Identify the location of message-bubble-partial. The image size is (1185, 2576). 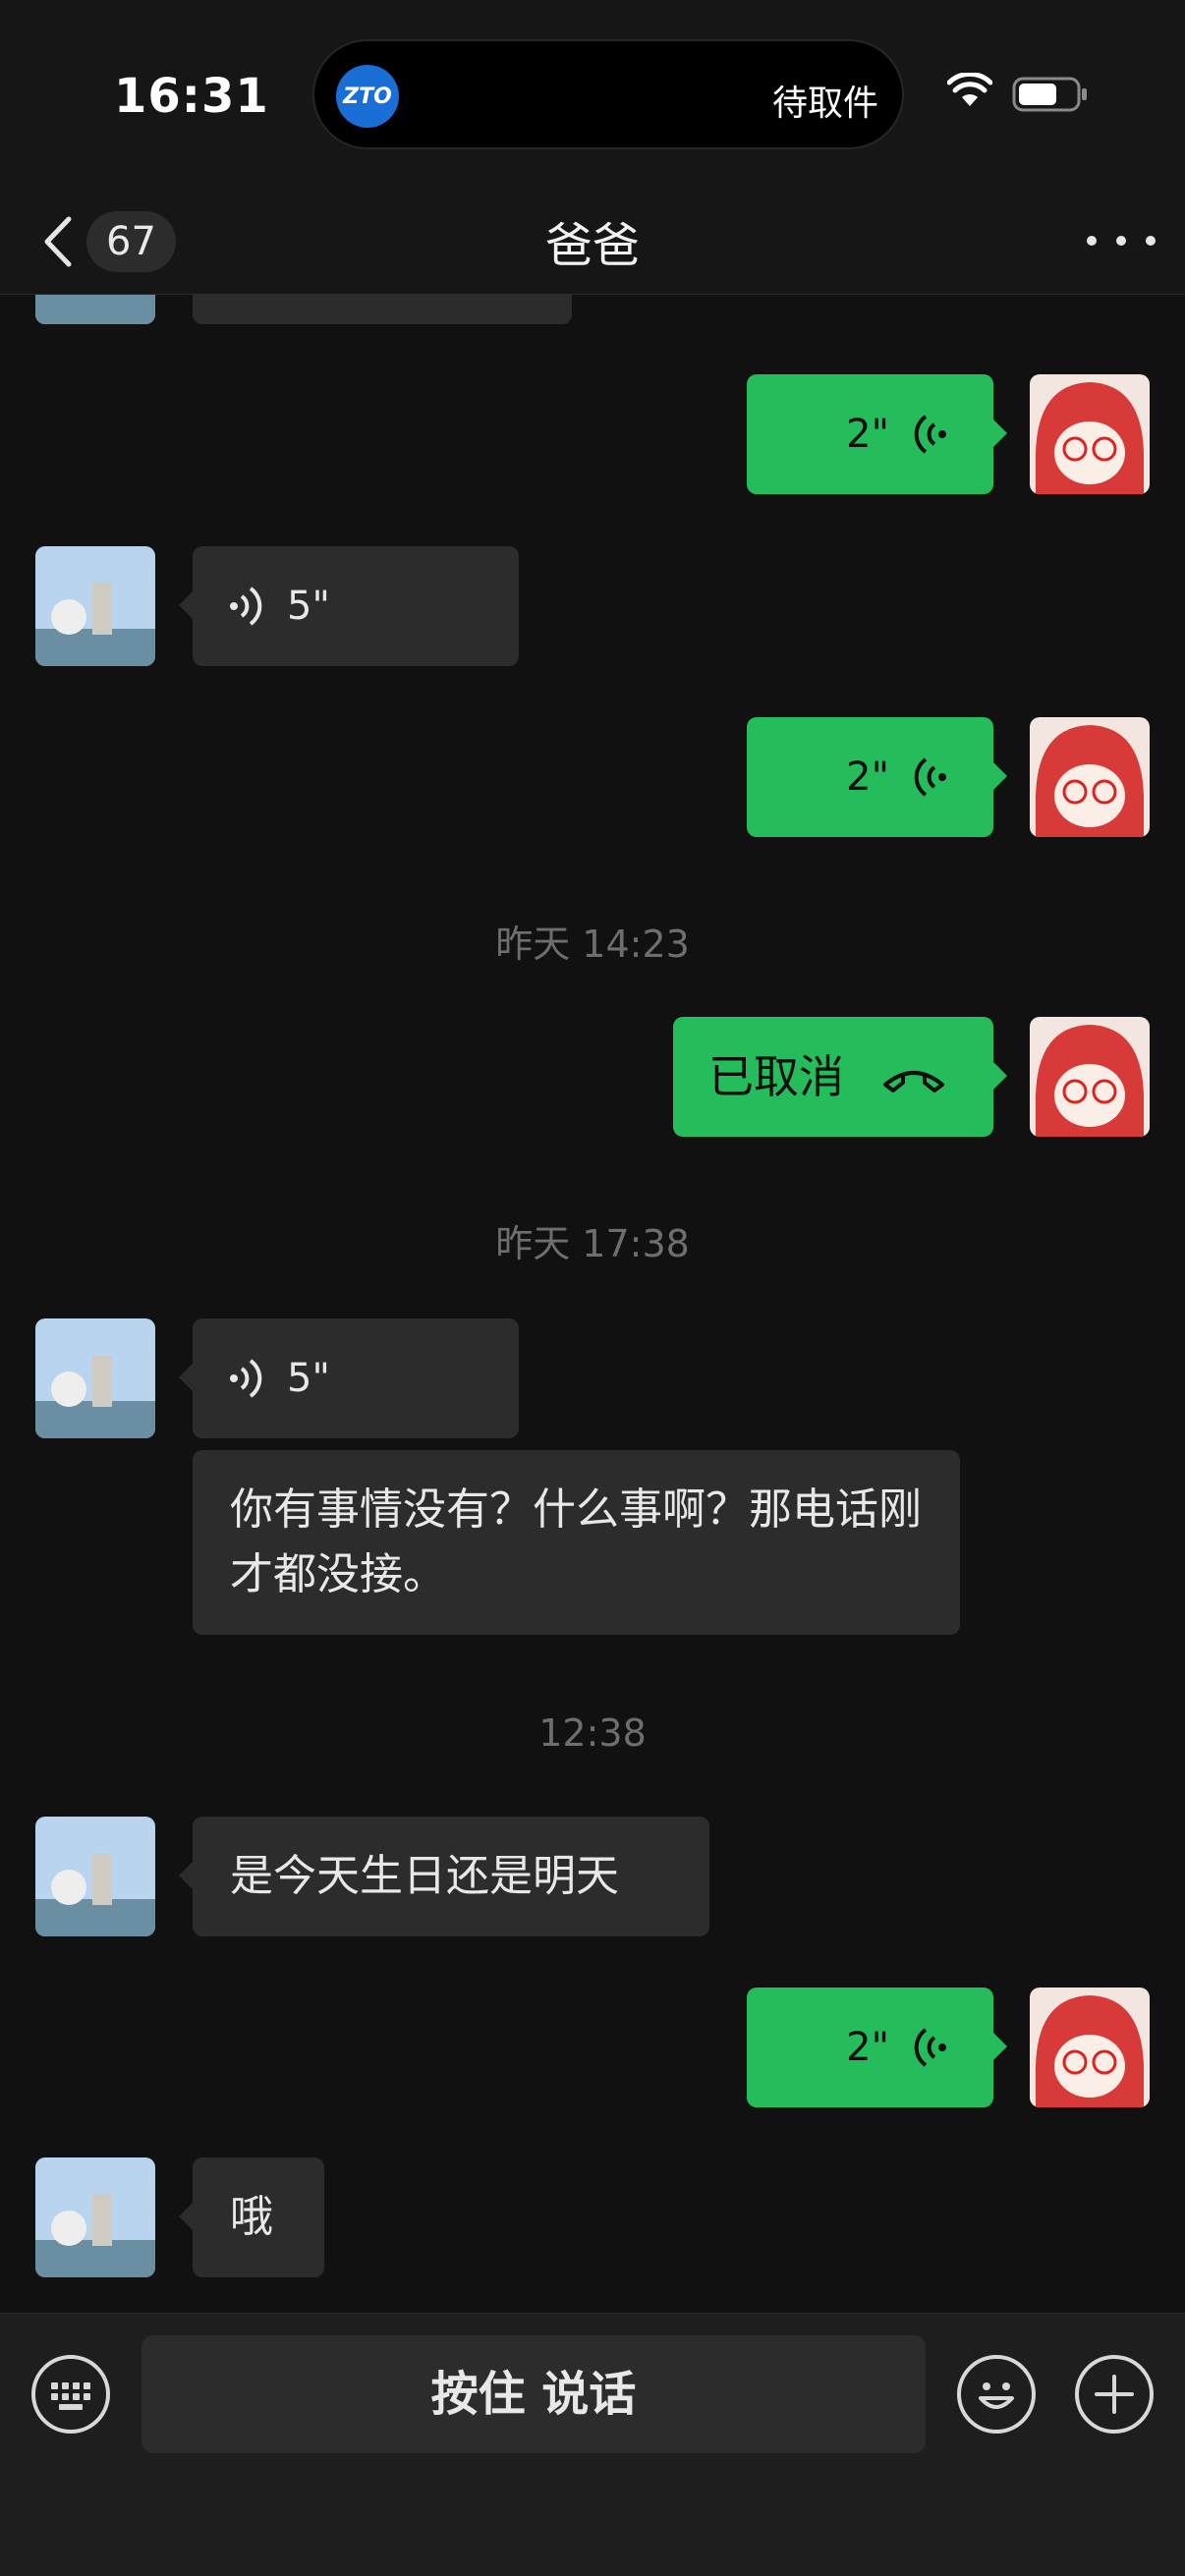
(383, 309).